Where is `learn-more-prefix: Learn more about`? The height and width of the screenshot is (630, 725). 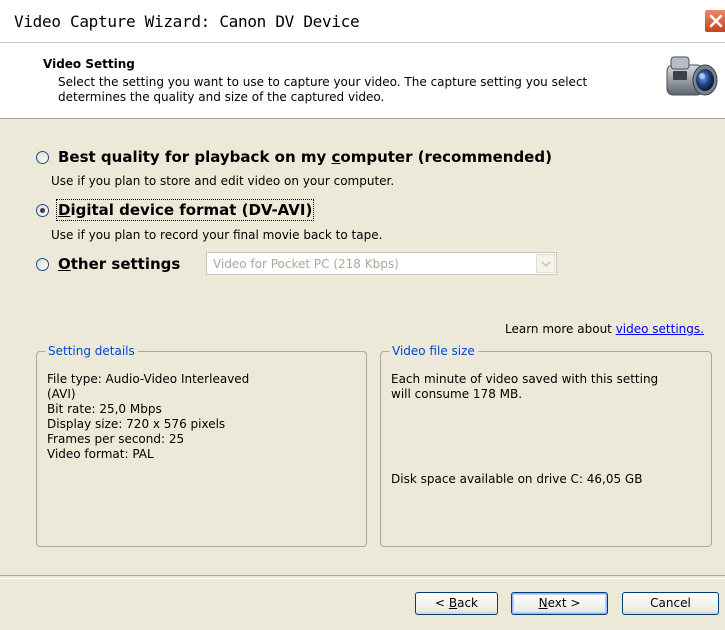
learn-more-prefix: Learn more about is located at coordinates (560, 329).